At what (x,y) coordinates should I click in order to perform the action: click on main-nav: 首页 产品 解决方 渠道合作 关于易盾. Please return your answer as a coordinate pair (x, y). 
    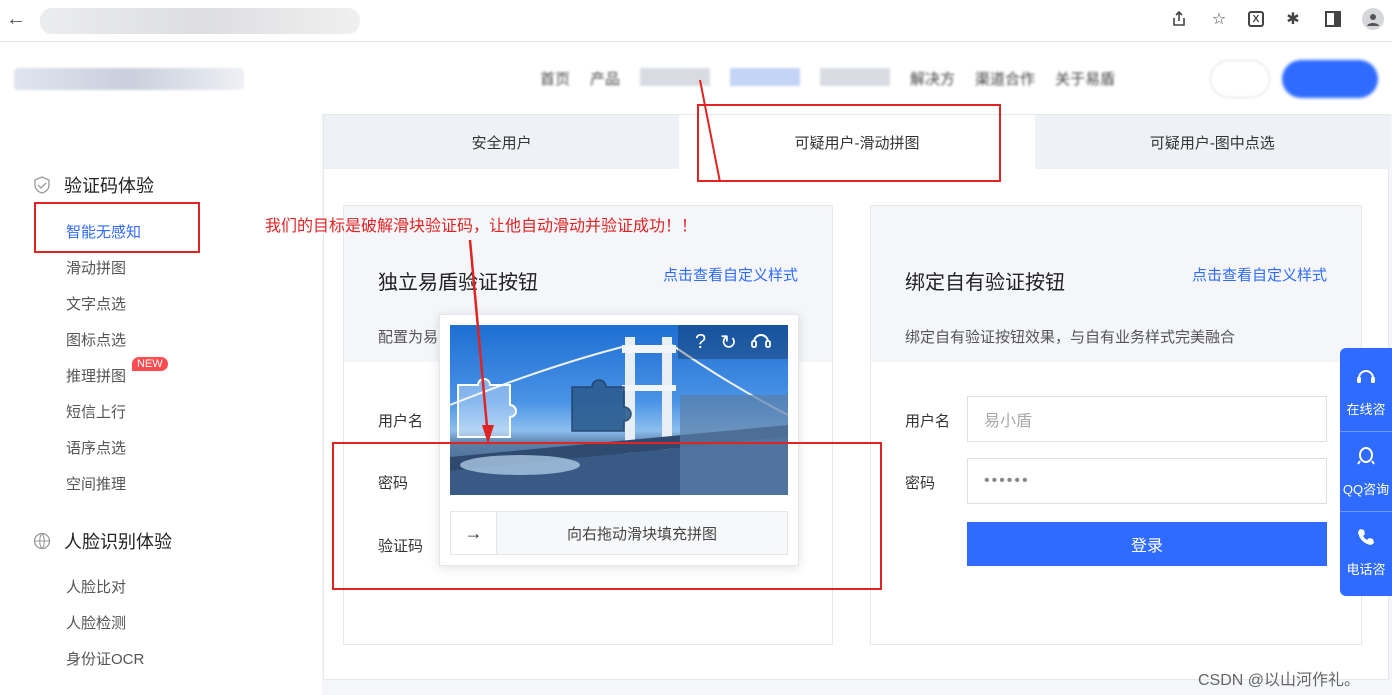
    Looking at the image, I should click on (827, 78).